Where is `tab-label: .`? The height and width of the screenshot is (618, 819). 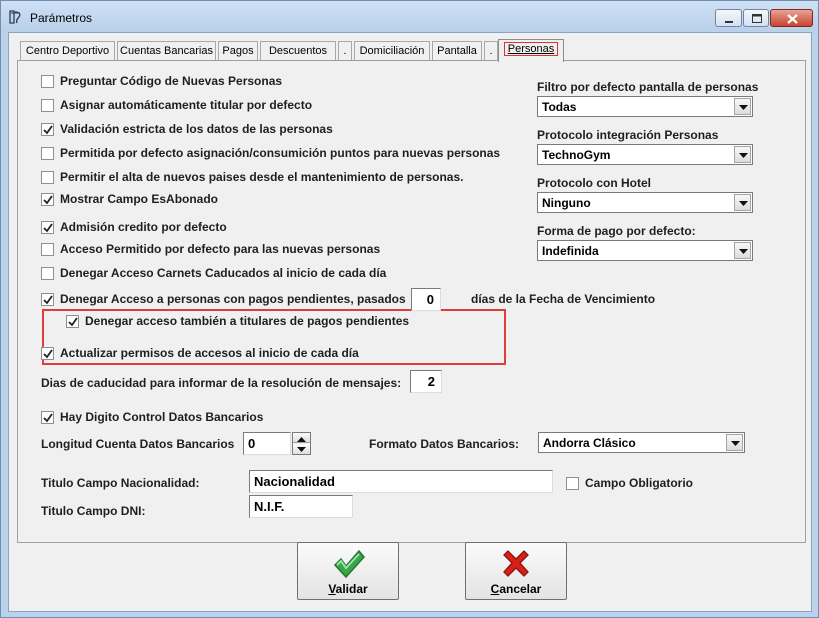
tab-label: . is located at coordinates (345, 51).